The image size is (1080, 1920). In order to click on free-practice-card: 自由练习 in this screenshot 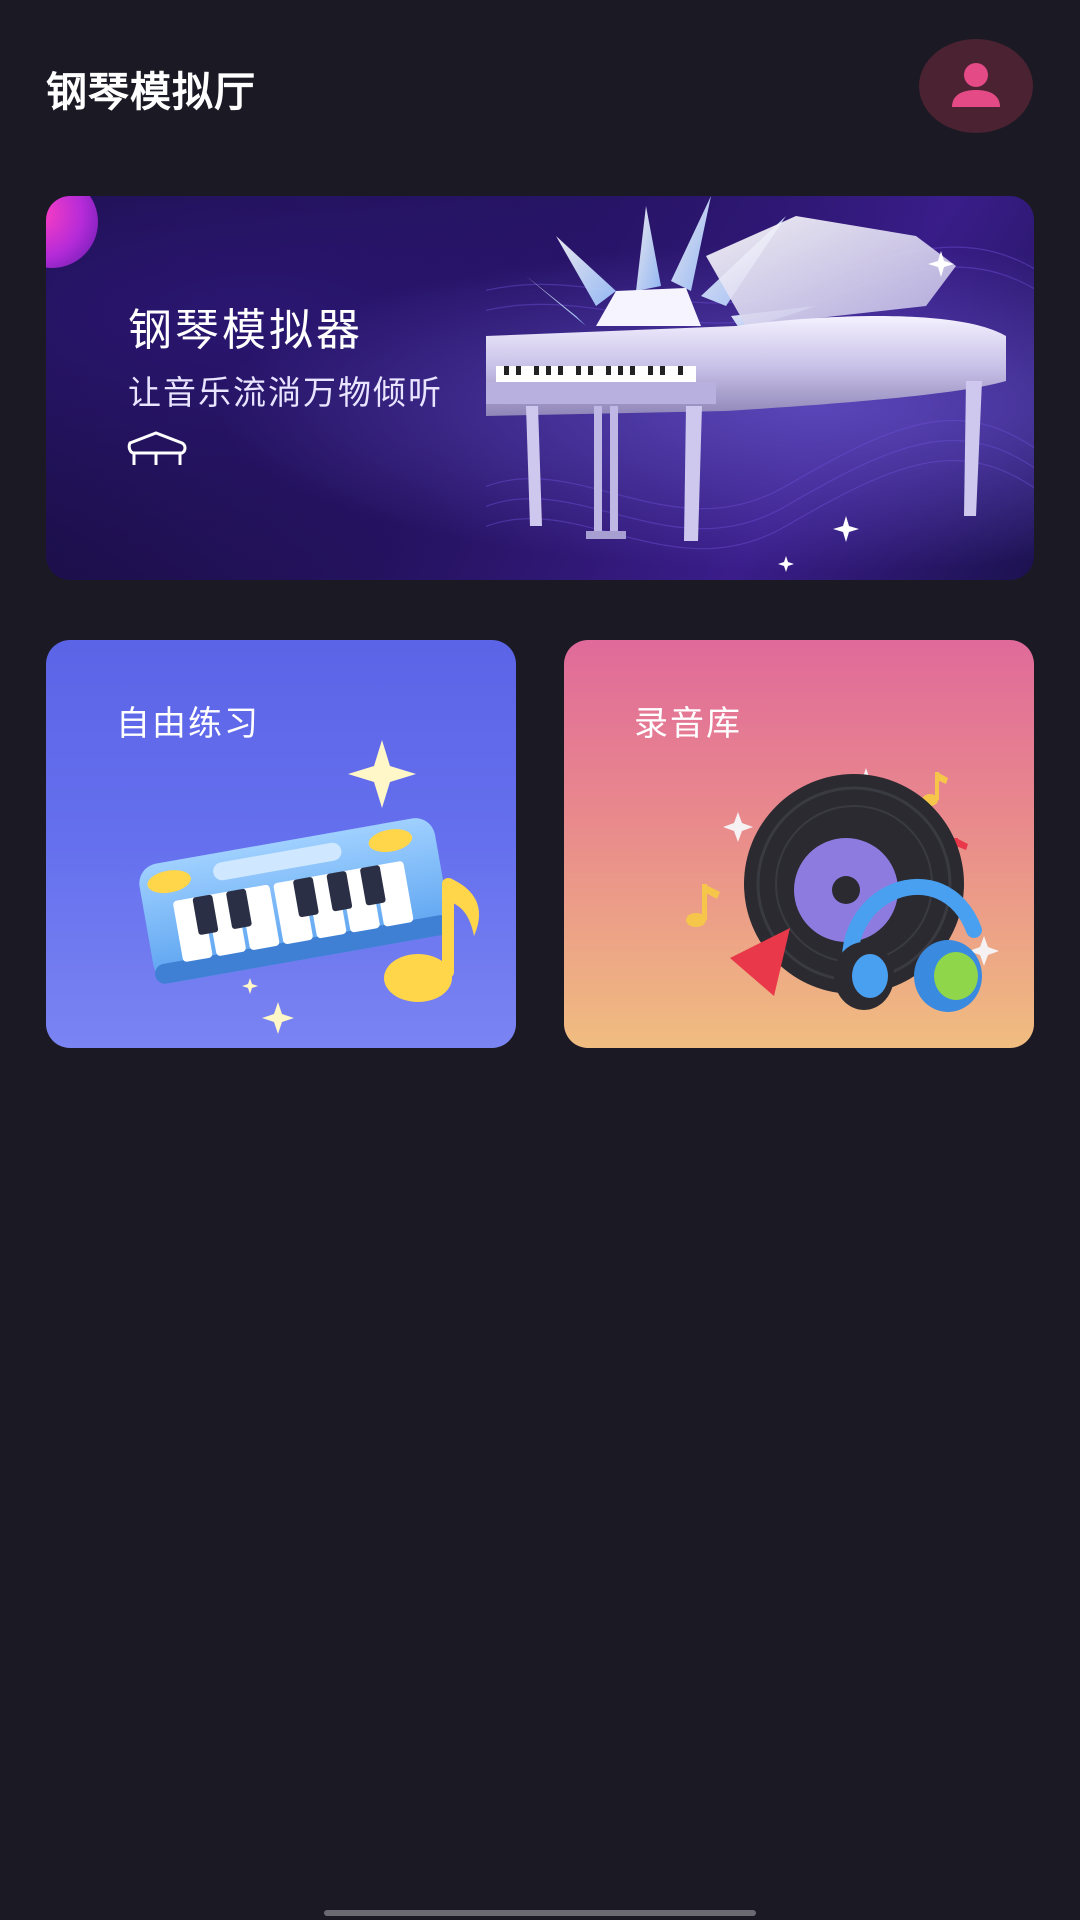, I will do `click(281, 844)`.